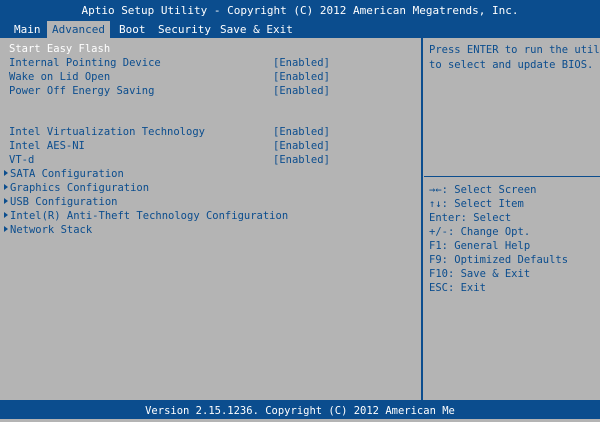 This screenshot has width=600, height=422. Describe the element at coordinates (301, 133) in the screenshot. I see `setting-value-intel-virtualization: [Enabled]` at that location.